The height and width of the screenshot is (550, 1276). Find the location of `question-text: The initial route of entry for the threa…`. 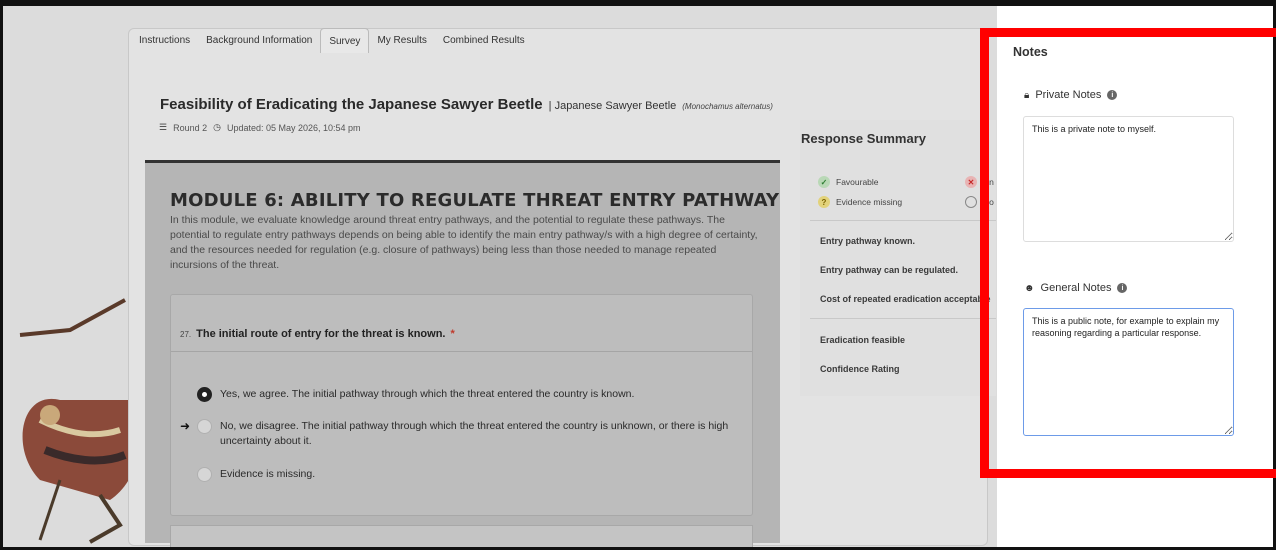

question-text: The initial route of entry for the threa… is located at coordinates (321, 334).